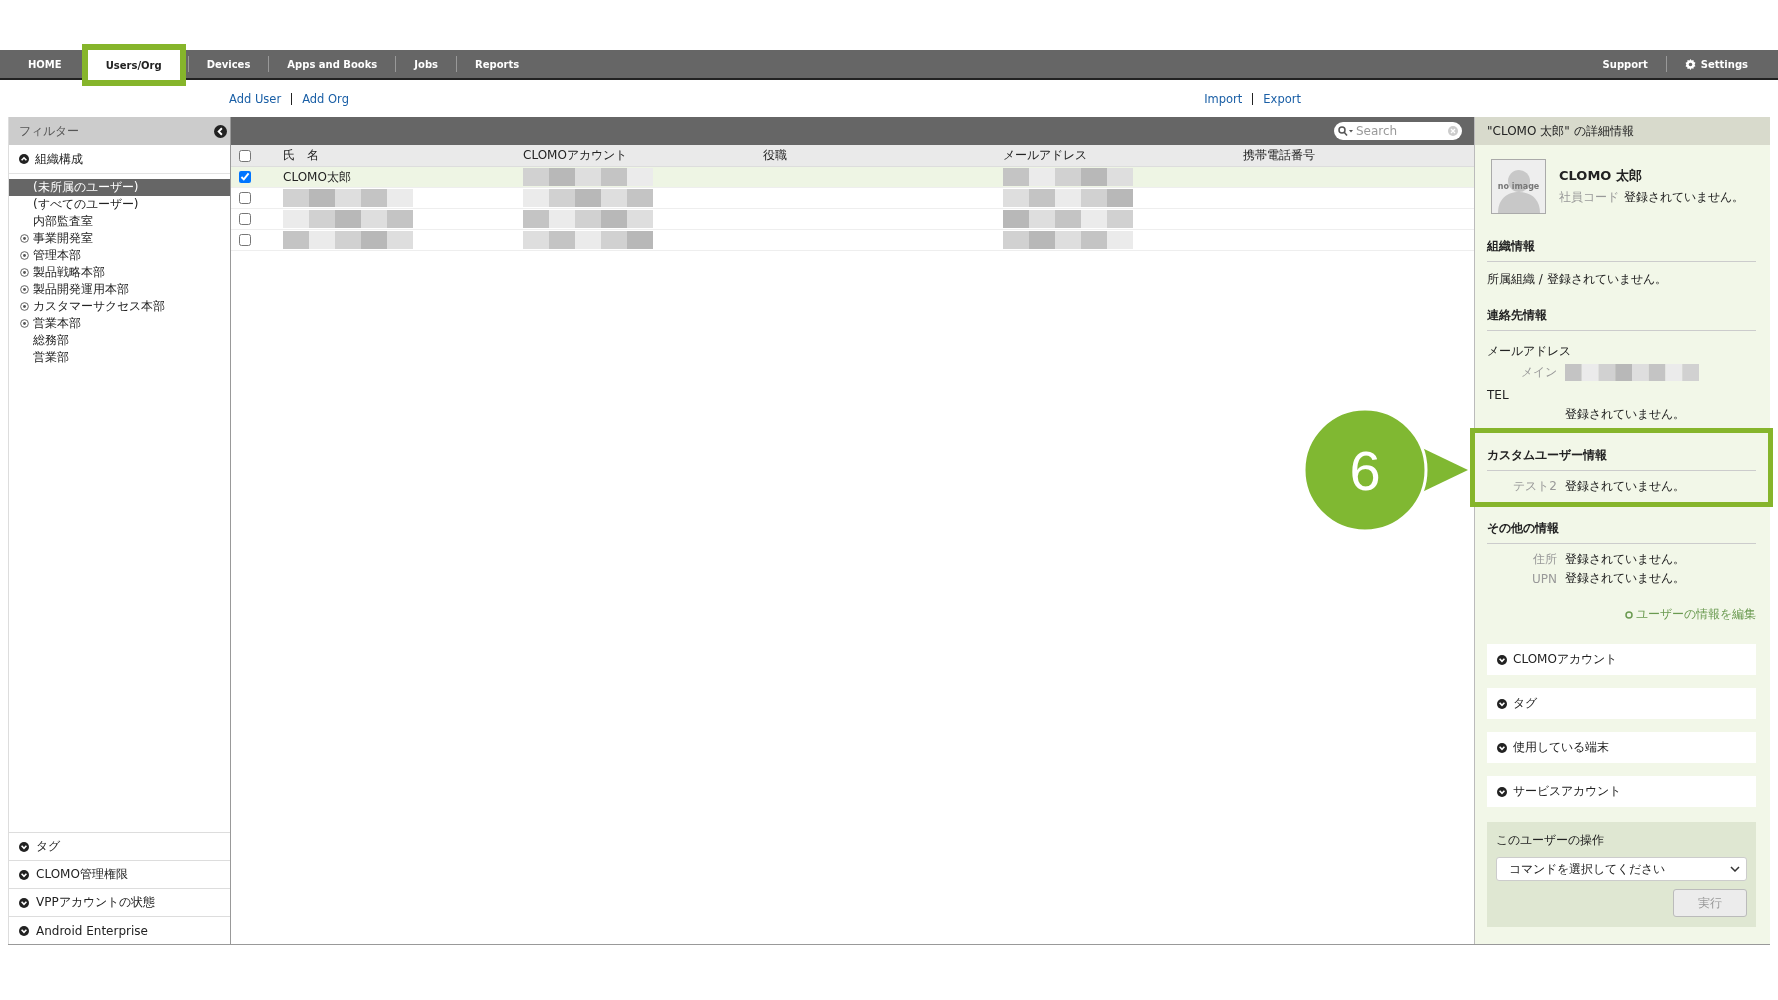  I want to click on collapse-icon, so click(220, 131).